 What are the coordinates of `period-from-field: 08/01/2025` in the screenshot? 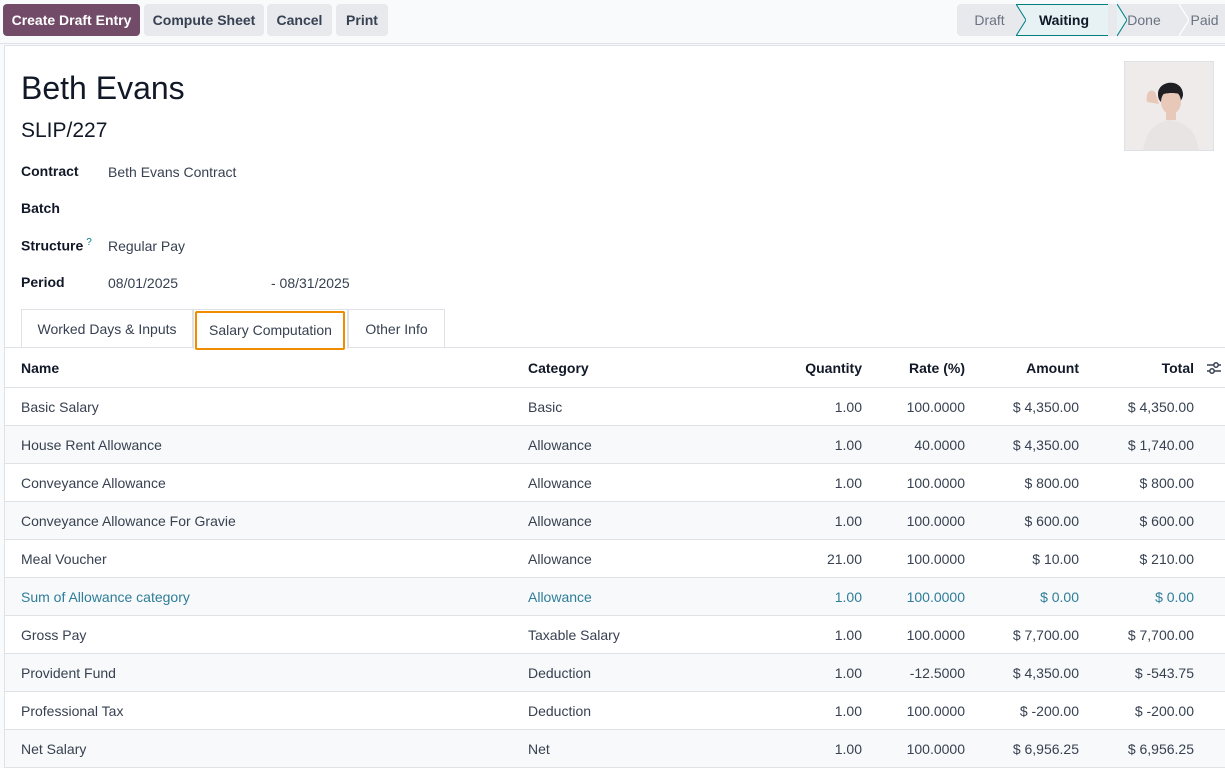 It's located at (143, 283).